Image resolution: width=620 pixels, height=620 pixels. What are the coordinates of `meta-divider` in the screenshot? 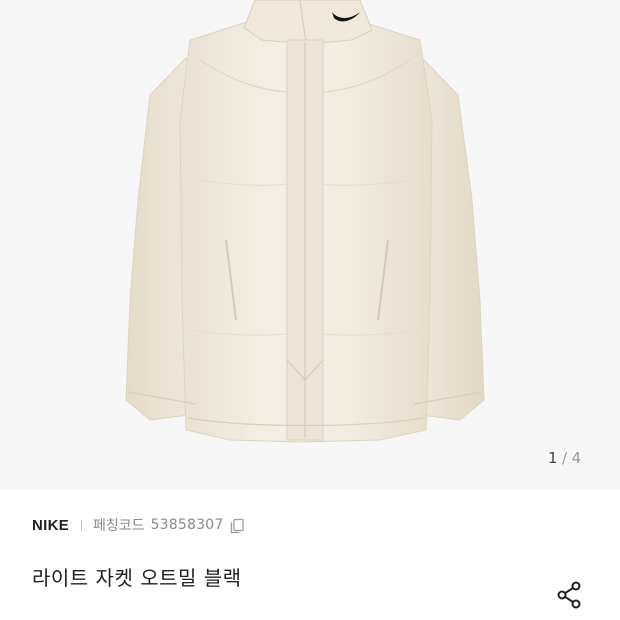 It's located at (82, 525).